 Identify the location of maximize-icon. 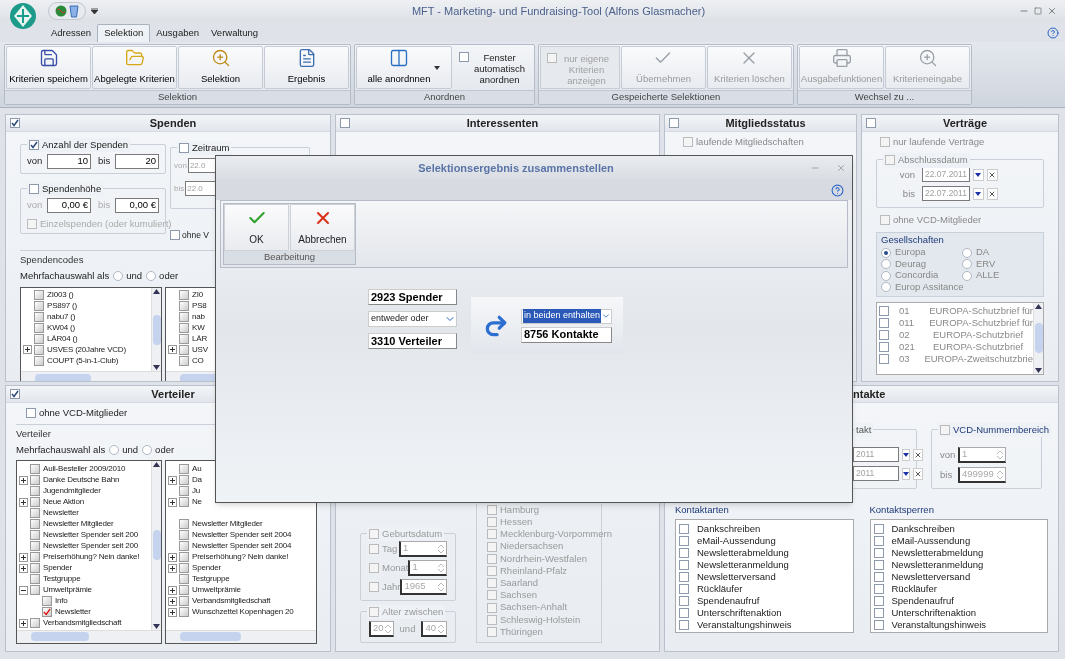
(1038, 11).